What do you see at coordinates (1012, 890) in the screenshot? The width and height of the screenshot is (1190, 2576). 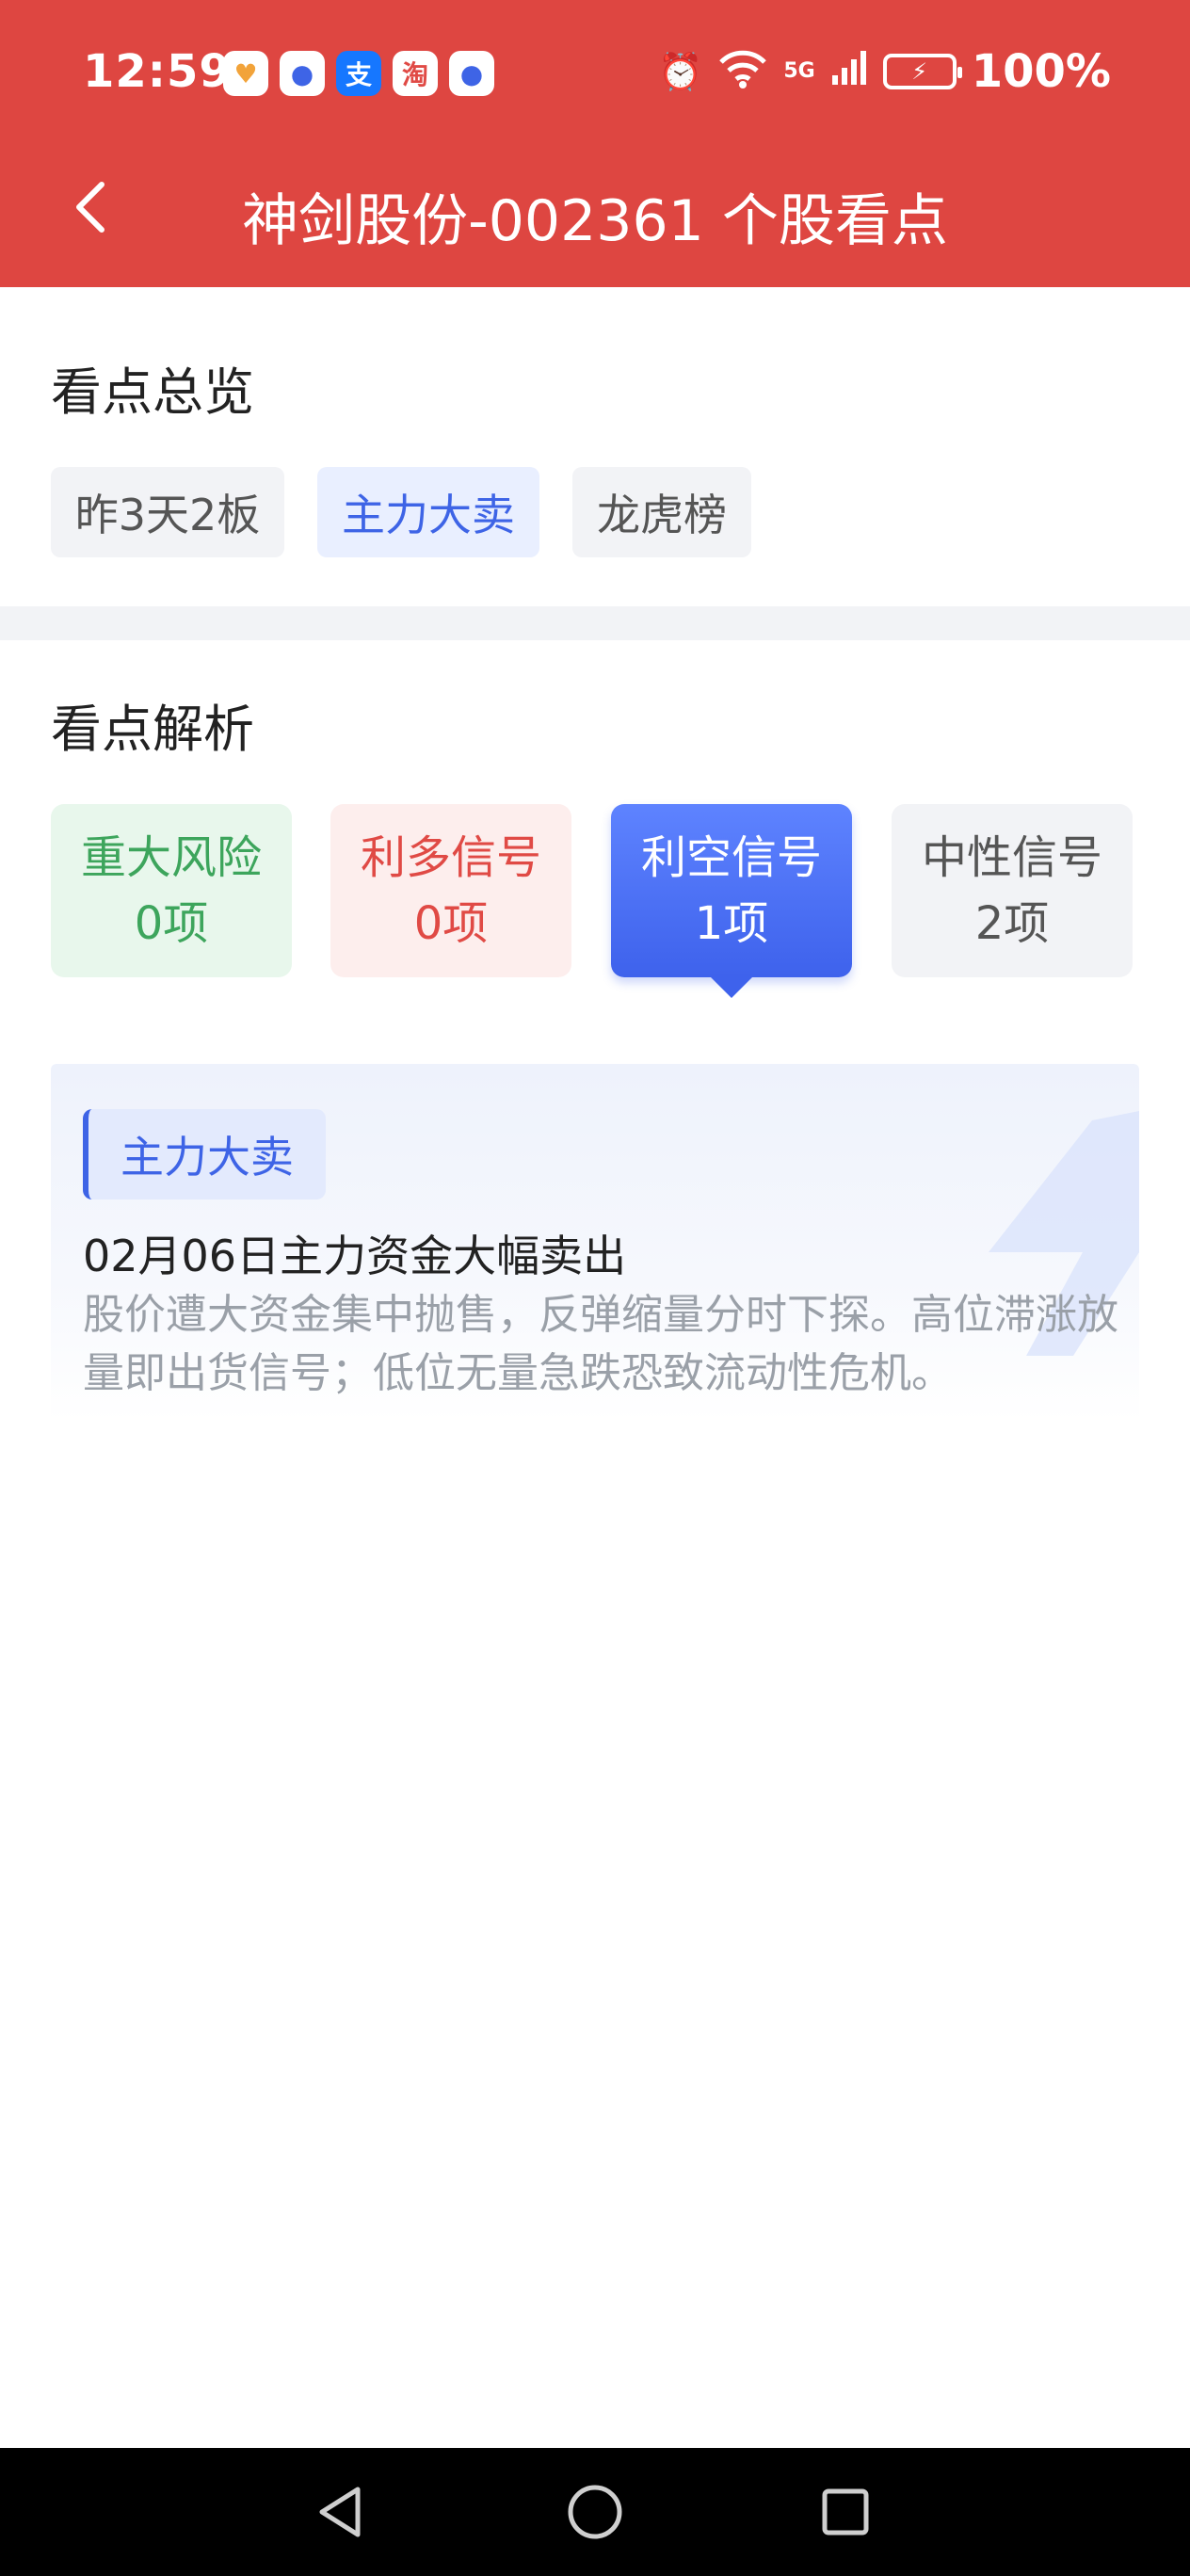 I see `signal-card-neutral: 中性信号 2项` at bounding box center [1012, 890].